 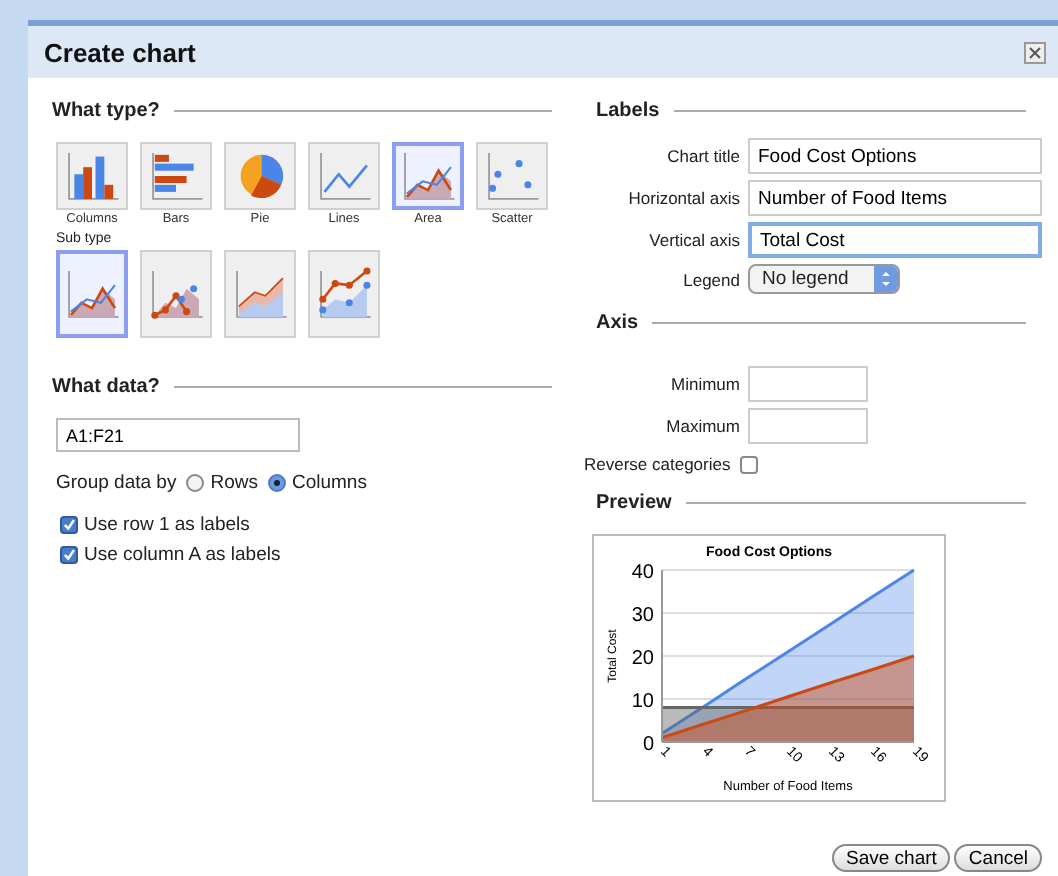 What do you see at coordinates (702, 156) in the screenshot?
I see `field-label: Chart title` at bounding box center [702, 156].